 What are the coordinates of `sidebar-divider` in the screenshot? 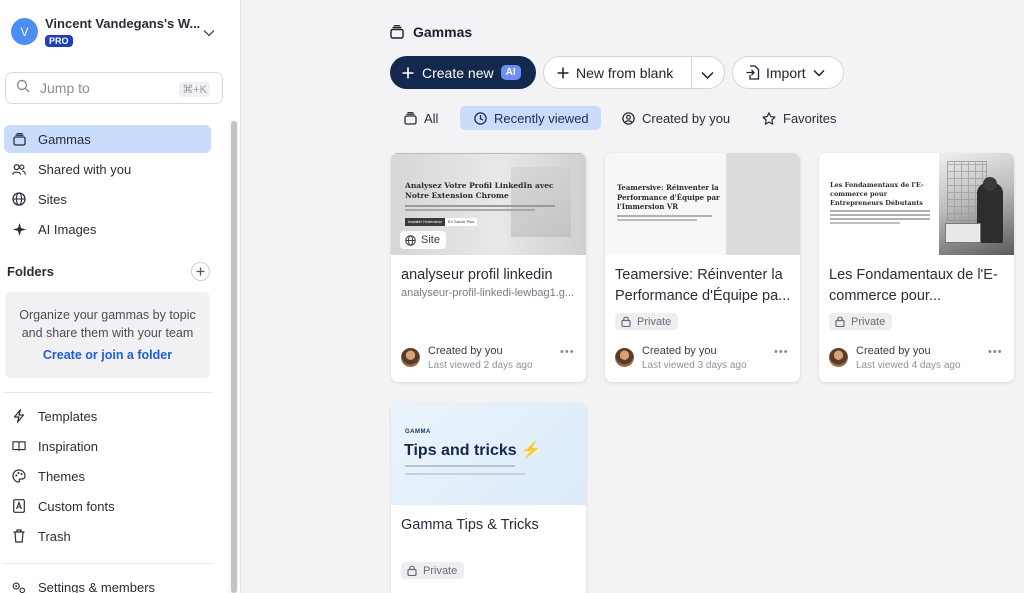 It's located at (108, 392).